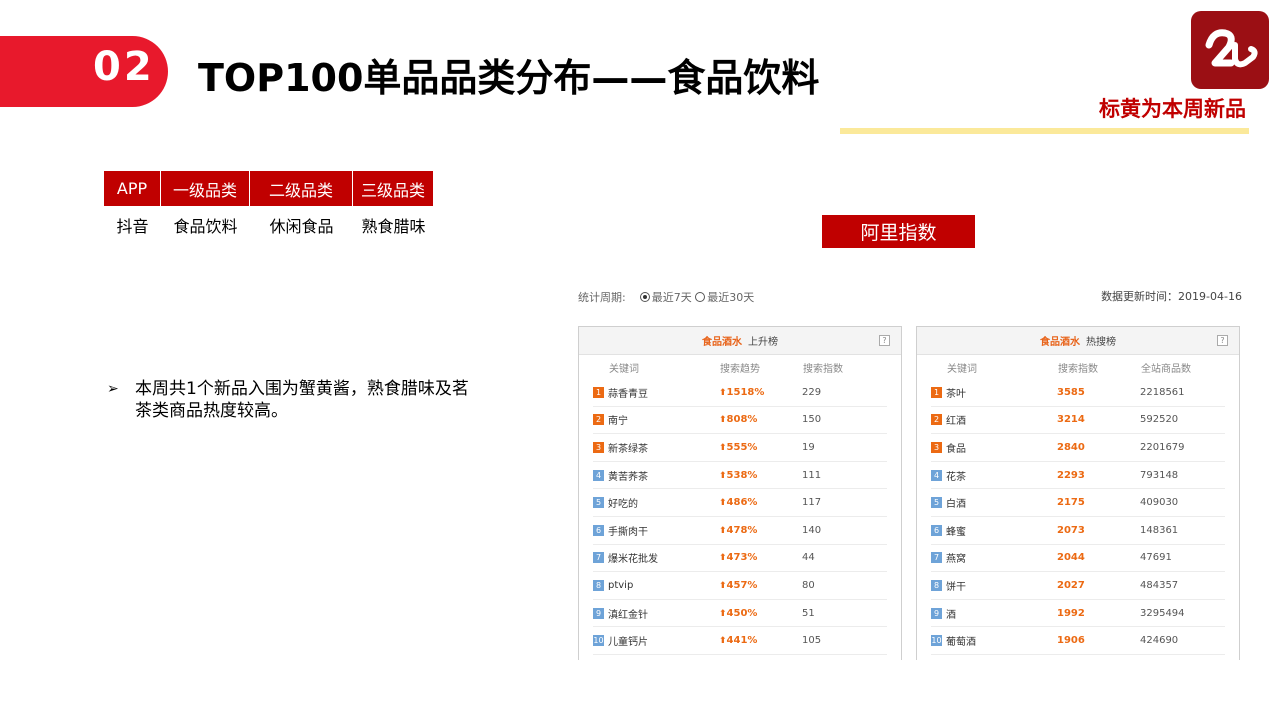  What do you see at coordinates (663, 502) in the screenshot?
I see `keyword-link: 好吃的` at bounding box center [663, 502].